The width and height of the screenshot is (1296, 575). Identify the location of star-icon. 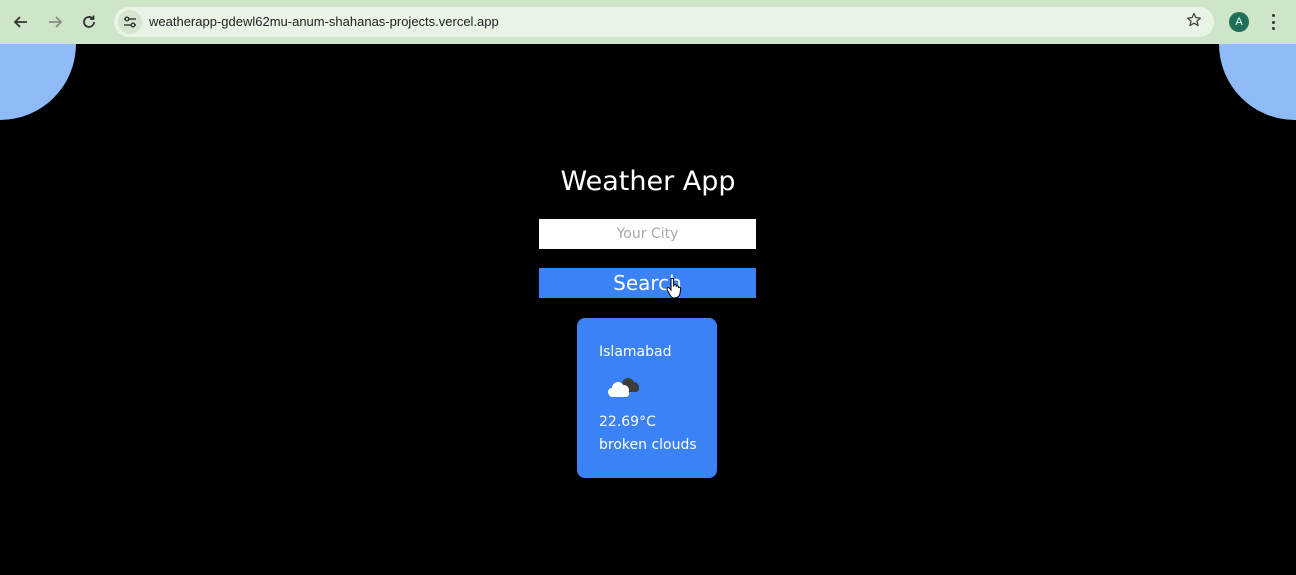
(1194, 19).